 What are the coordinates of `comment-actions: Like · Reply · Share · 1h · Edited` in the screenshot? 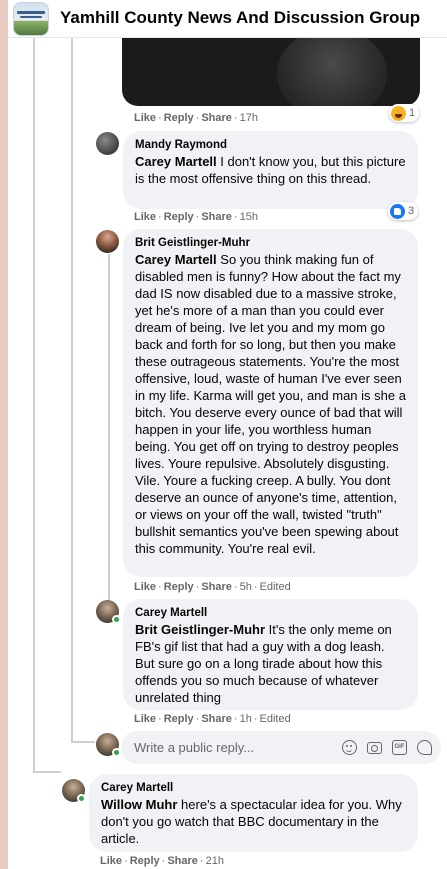 It's located at (212, 719).